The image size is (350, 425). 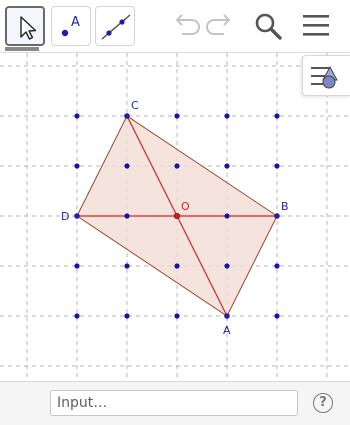 What do you see at coordinates (28, 28) in the screenshot?
I see `move-tool-icon` at bounding box center [28, 28].